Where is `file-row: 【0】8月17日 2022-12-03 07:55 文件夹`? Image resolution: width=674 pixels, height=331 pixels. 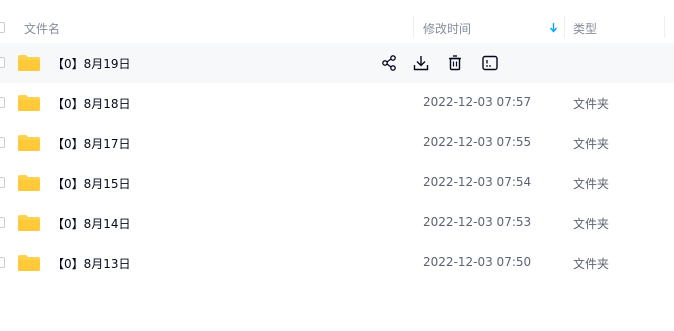
file-row: 【0】8月17日 2022-12-03 07:55 文件夹 is located at coordinates (337, 143).